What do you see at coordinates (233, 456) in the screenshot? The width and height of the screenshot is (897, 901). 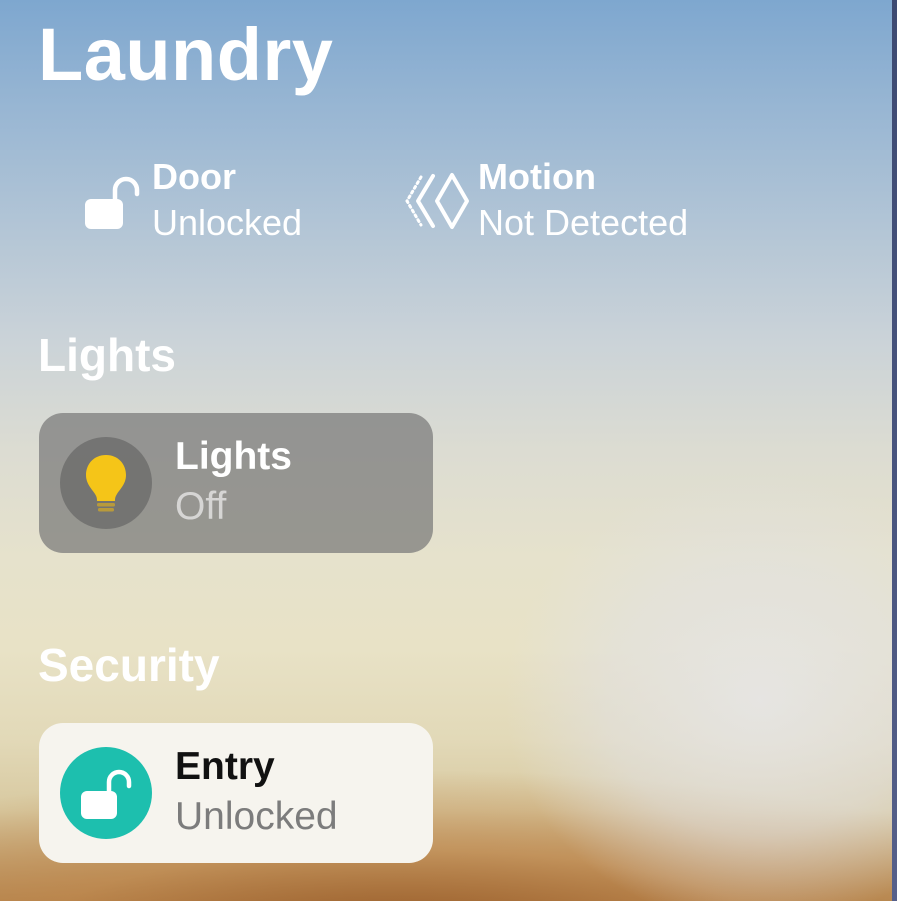 I see `lights-tile-name: Lights` at bounding box center [233, 456].